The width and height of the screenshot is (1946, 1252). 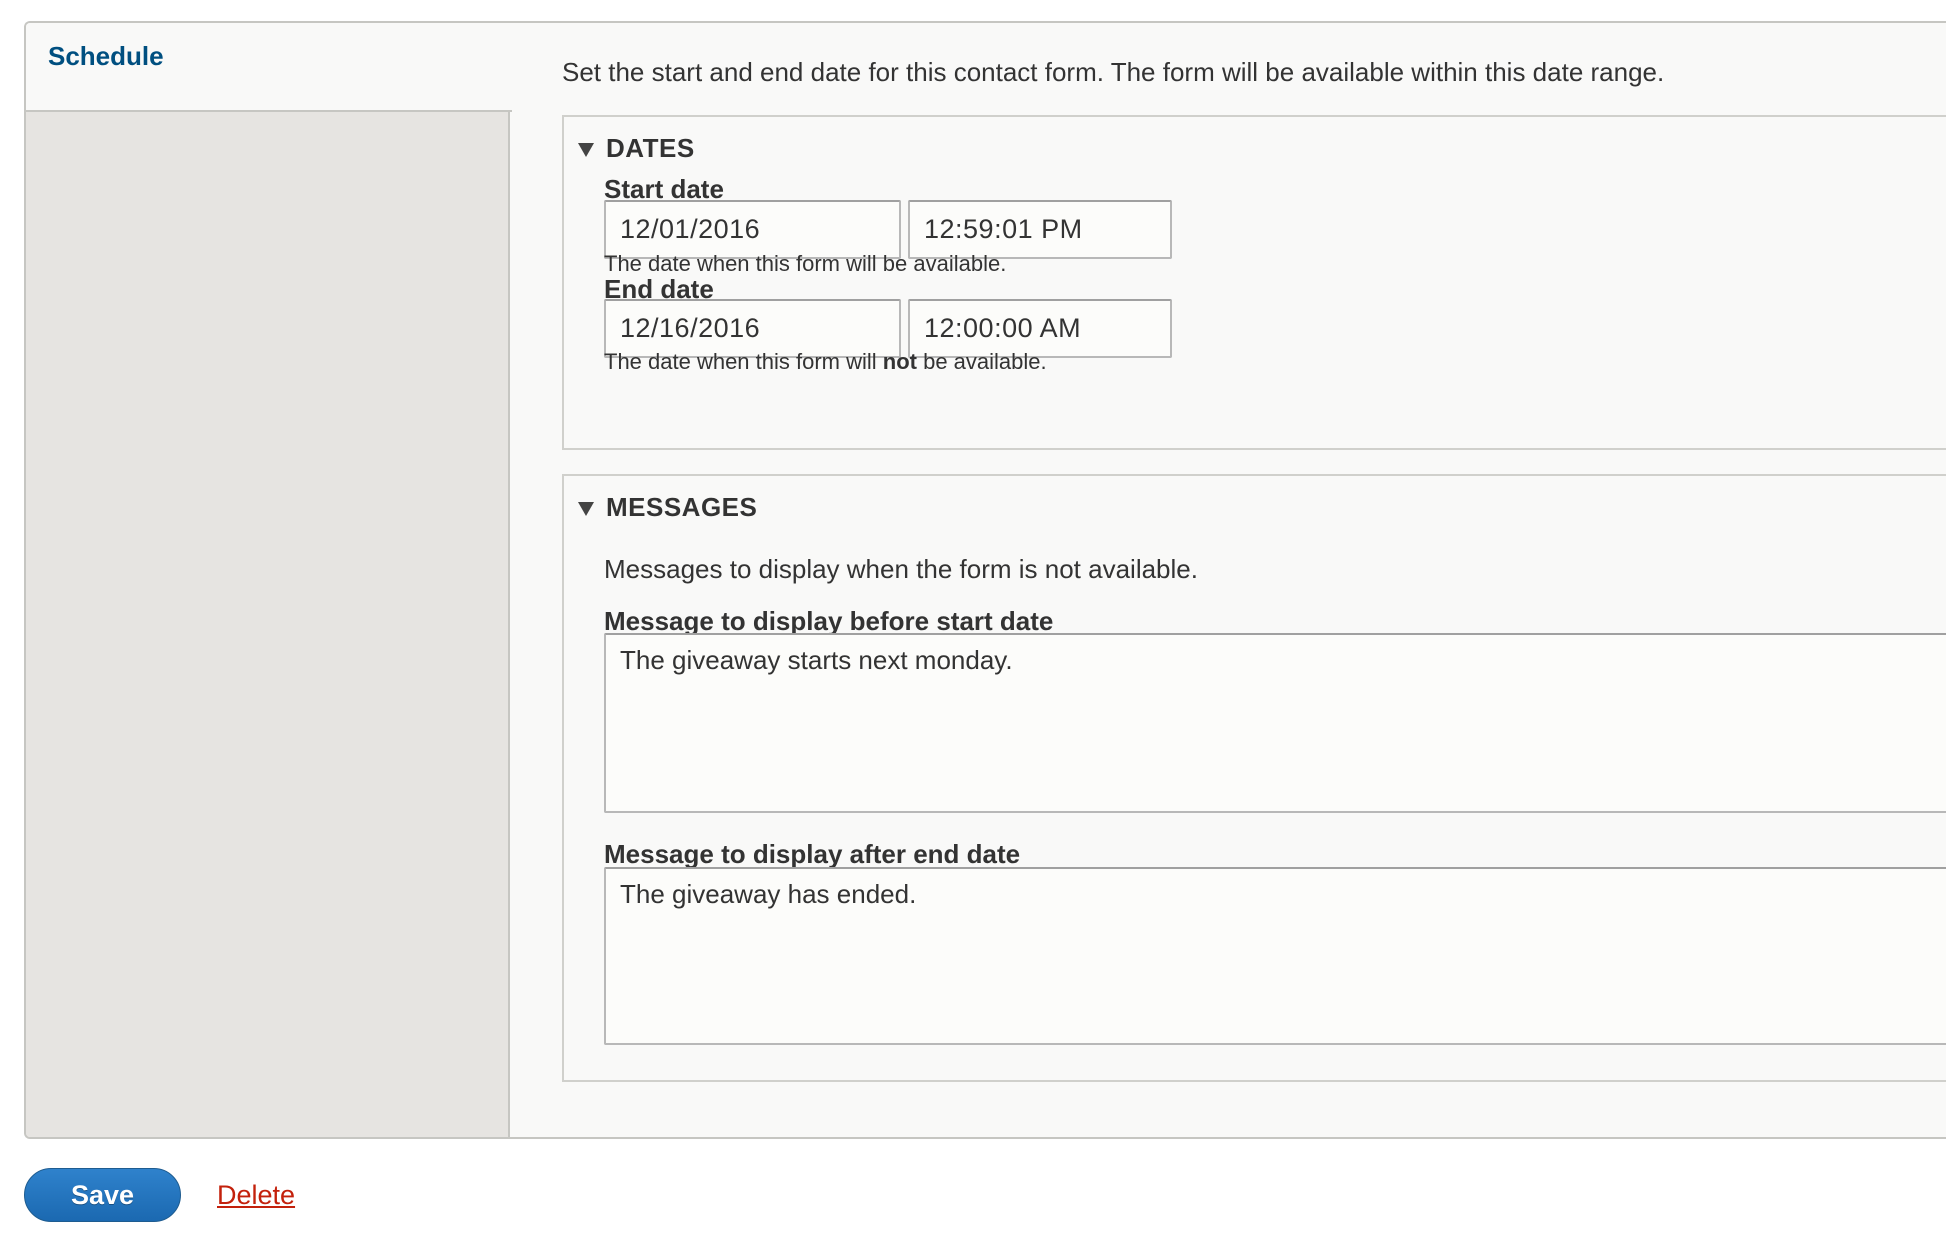 I want to click on form-actions: Save Delete, so click(x=159, y=1195).